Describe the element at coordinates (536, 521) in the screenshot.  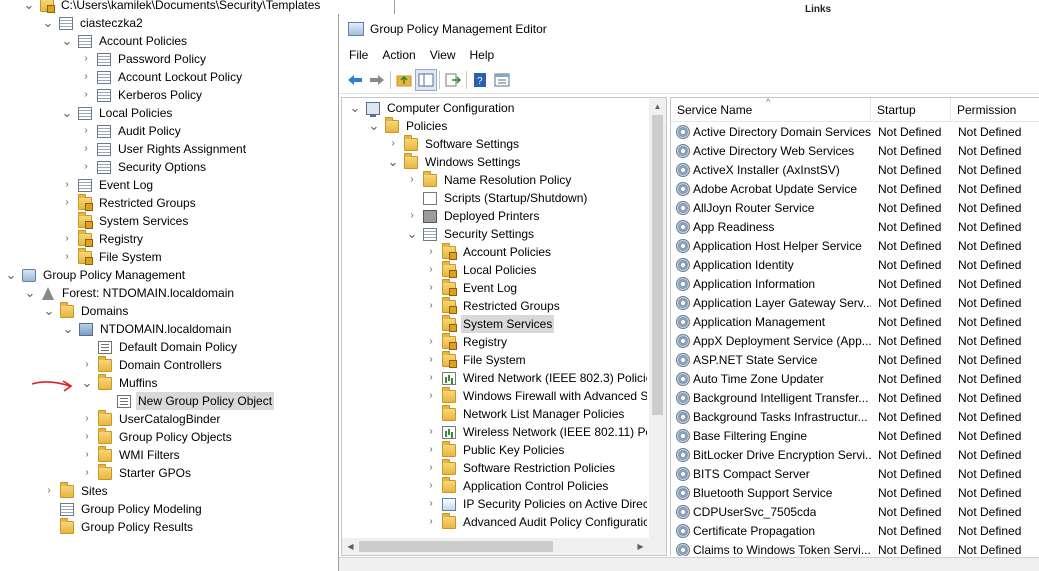
I see `policy-tree-node: › Advanced Audit Policy Configuratic` at that location.